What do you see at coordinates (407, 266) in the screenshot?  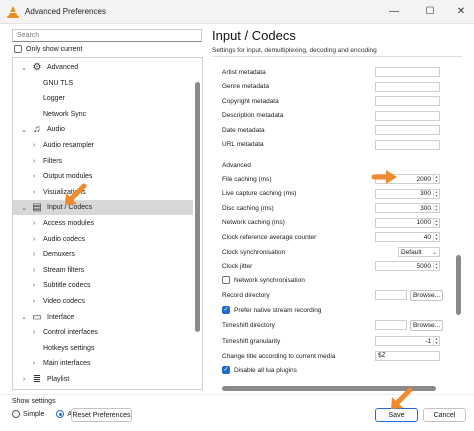 I see `clock-jitter-spinbox: 5000 ▴ ▾` at bounding box center [407, 266].